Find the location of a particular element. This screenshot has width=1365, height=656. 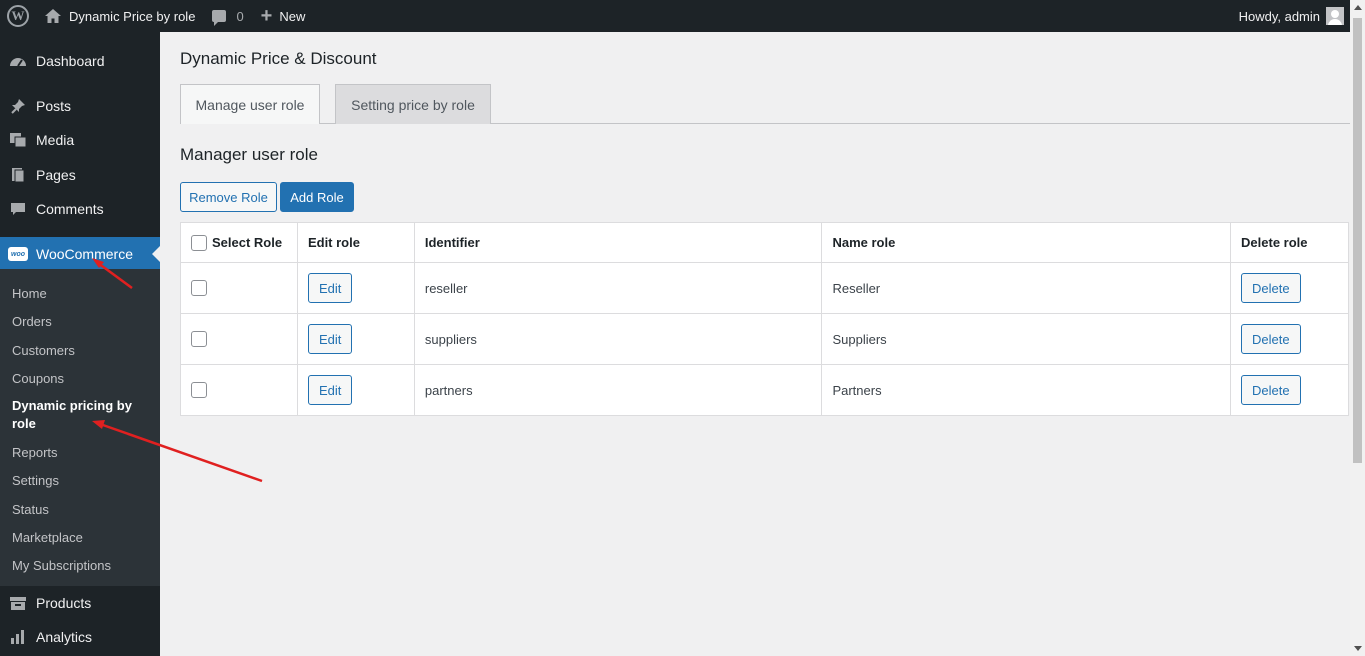

sidebar-item-woocommerce: woo WooCommerce is located at coordinates (80, 254).